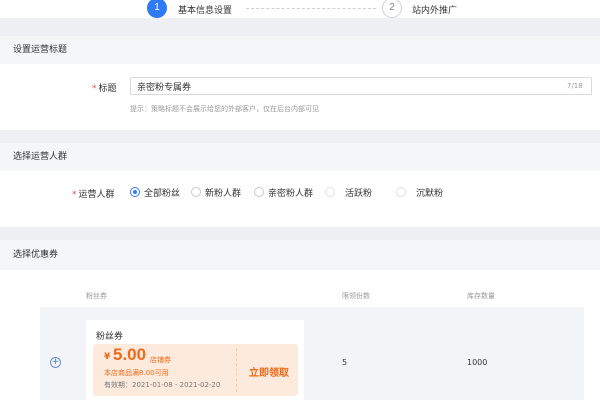 Image resolution: width=600 pixels, height=400 pixels. I want to click on radio-checked-icon, so click(135, 192).